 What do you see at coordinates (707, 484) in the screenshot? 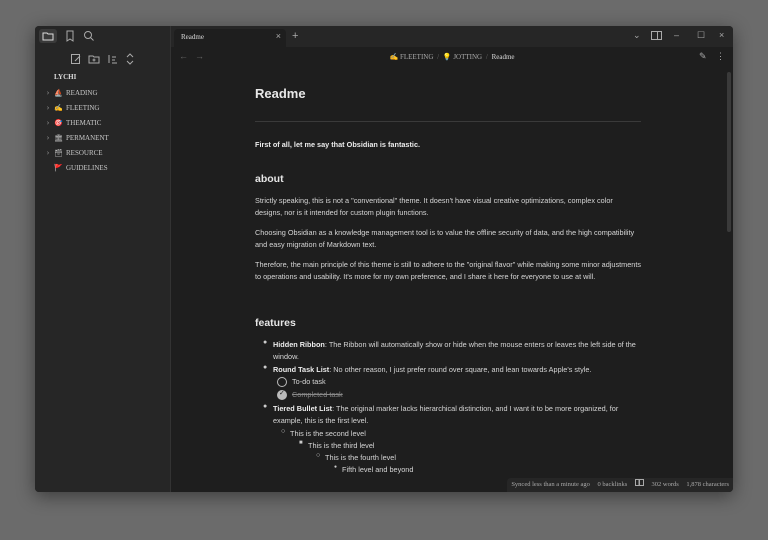
I see `character-count: 1,878 characters` at bounding box center [707, 484].